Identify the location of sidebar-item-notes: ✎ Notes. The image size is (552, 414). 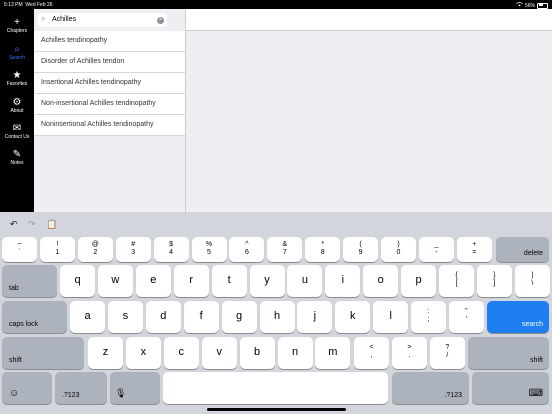
(17, 157).